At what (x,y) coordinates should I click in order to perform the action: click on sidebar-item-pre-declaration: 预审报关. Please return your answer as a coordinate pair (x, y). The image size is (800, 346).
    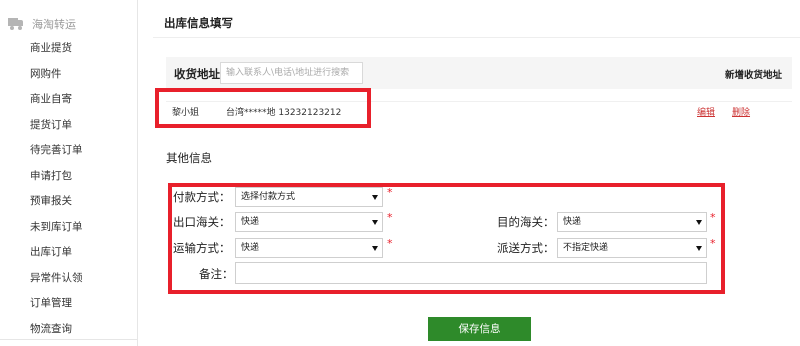
    Looking at the image, I should click on (56, 202).